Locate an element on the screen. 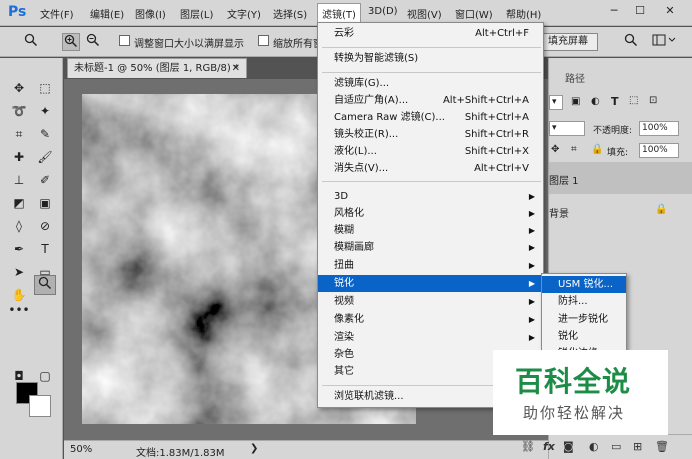 The width and height of the screenshot is (692, 459). healing-brush-icon: ✚ is located at coordinates (19, 157).